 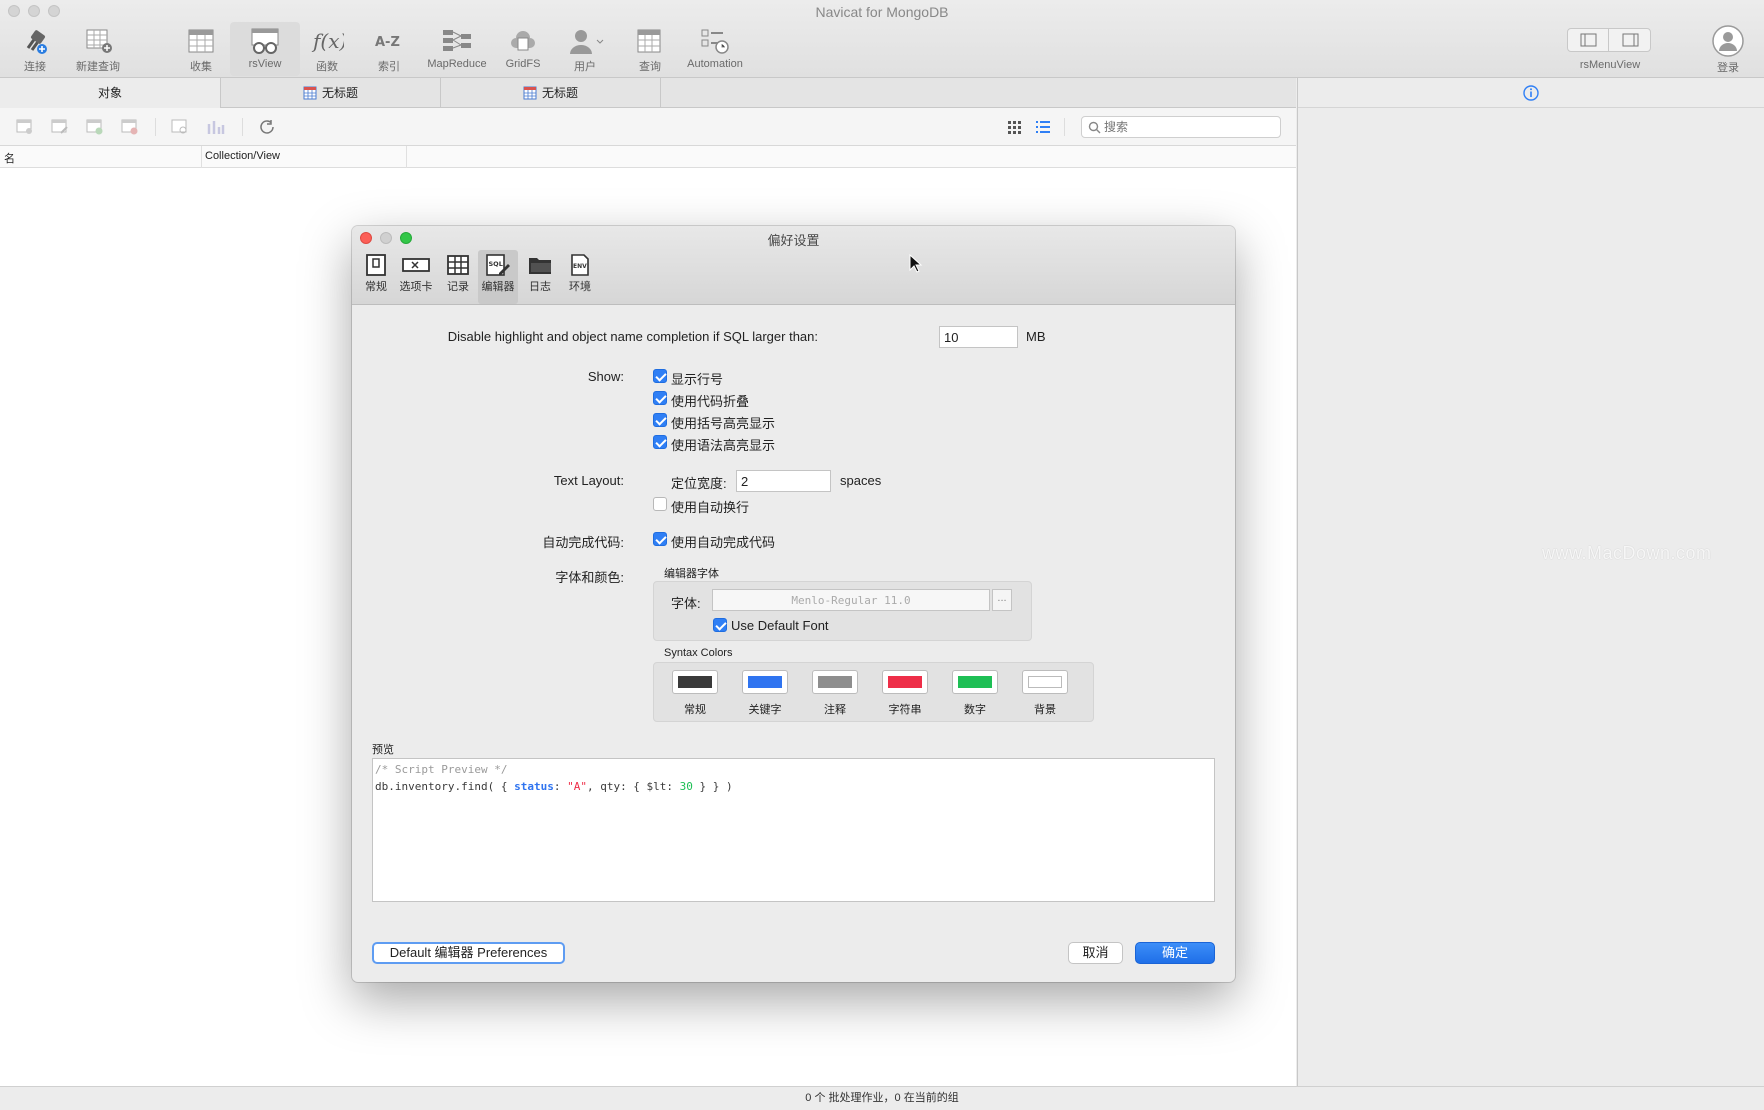 What do you see at coordinates (383, 750) in the screenshot?
I see `preview-label: 预览` at bounding box center [383, 750].